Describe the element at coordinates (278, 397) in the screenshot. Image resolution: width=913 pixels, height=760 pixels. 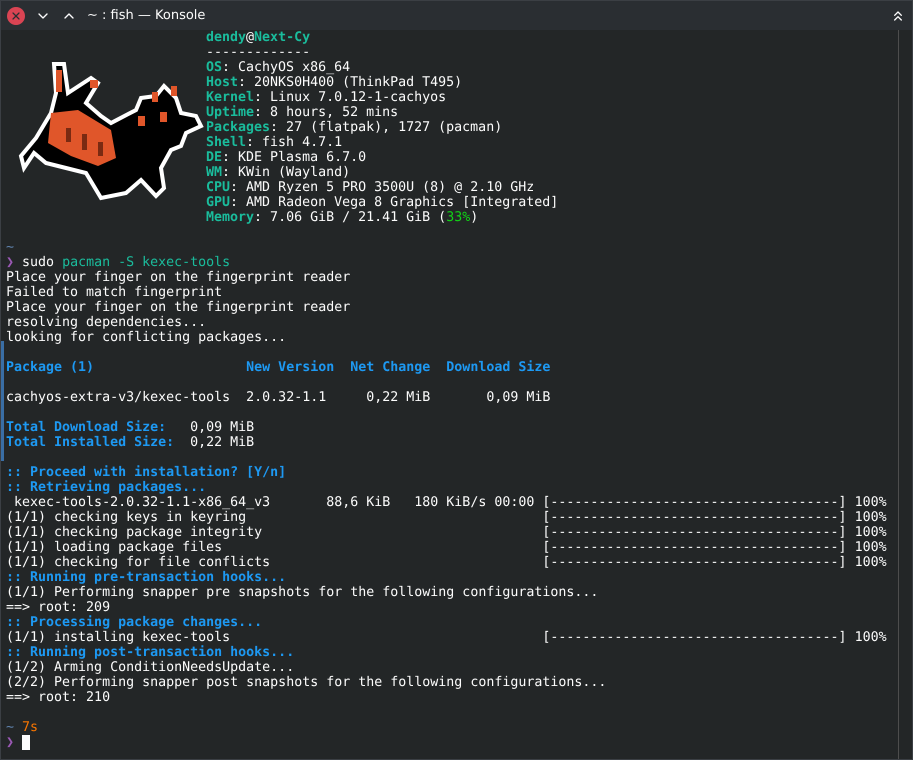
I see `terminal-line: cachyos-extra-v3/kexec-tools 2.0.32-1.1 0,22 MiB 0,09 MiB` at that location.